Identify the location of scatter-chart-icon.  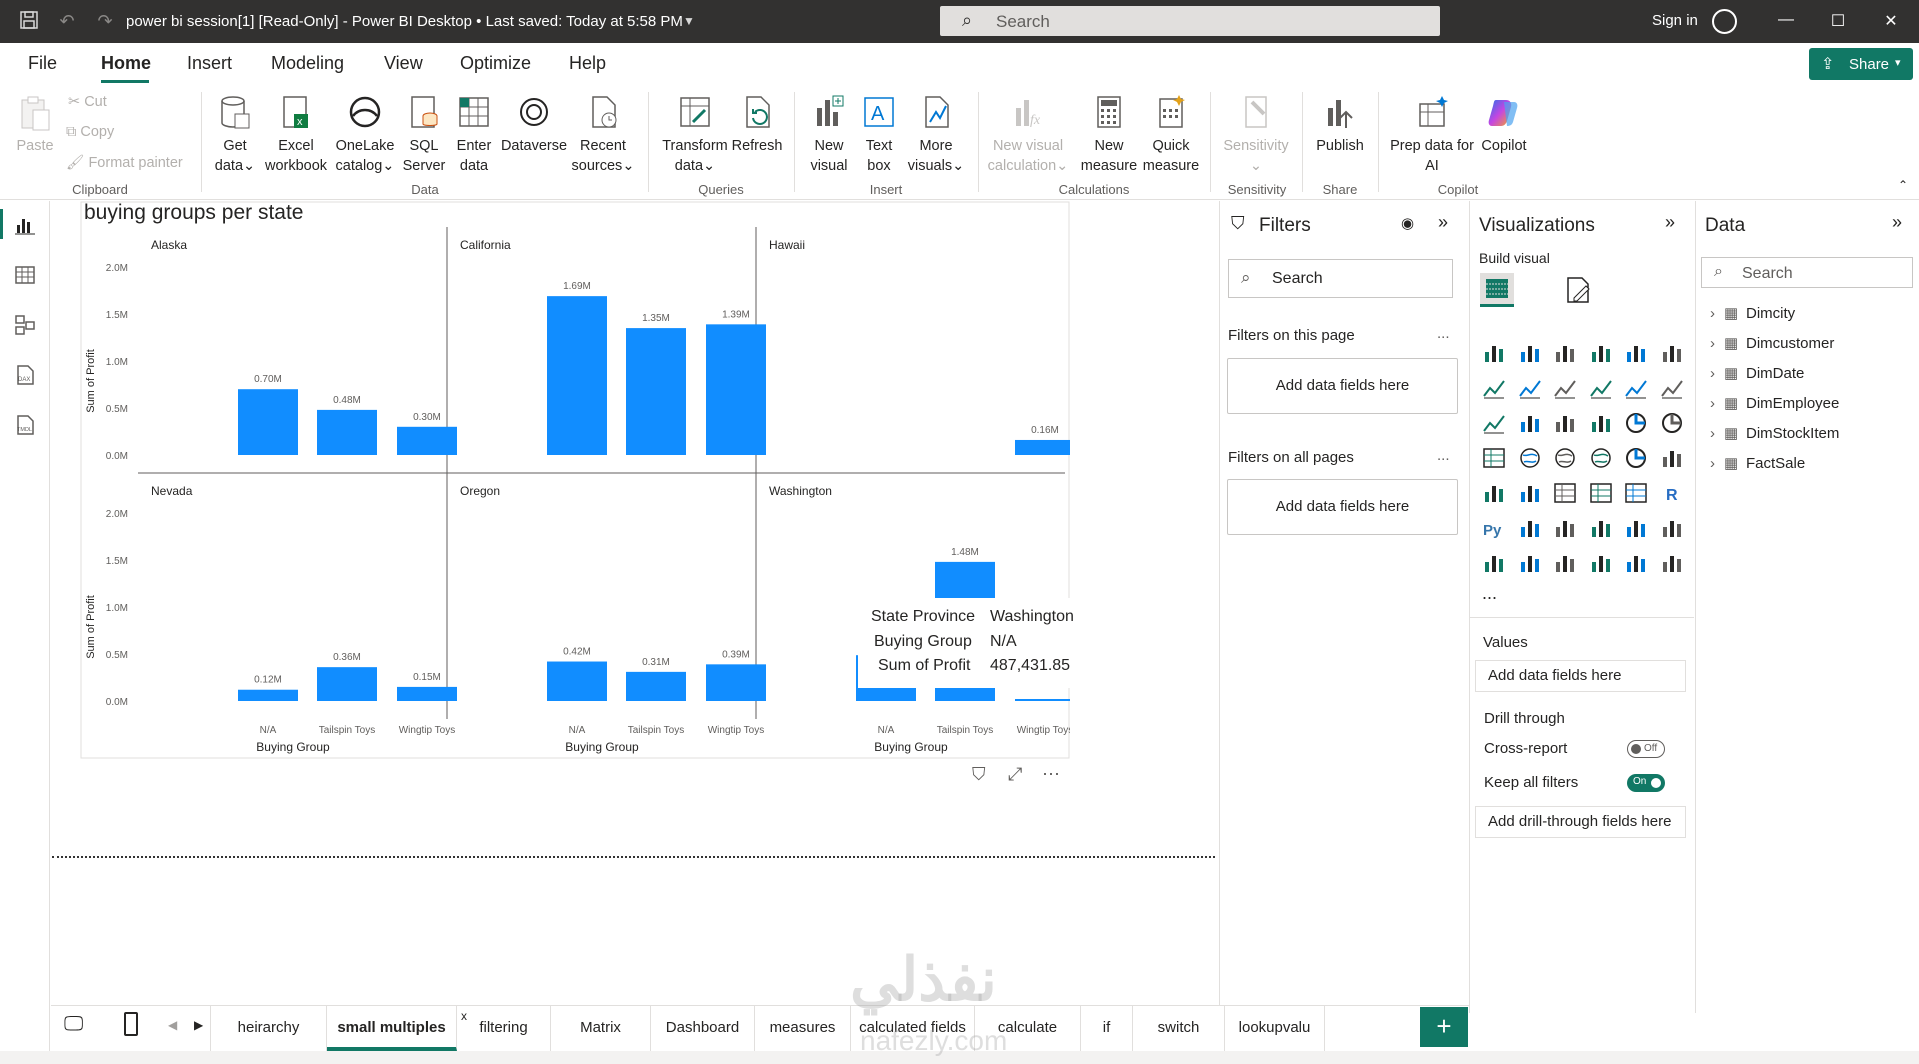
(1601, 423).